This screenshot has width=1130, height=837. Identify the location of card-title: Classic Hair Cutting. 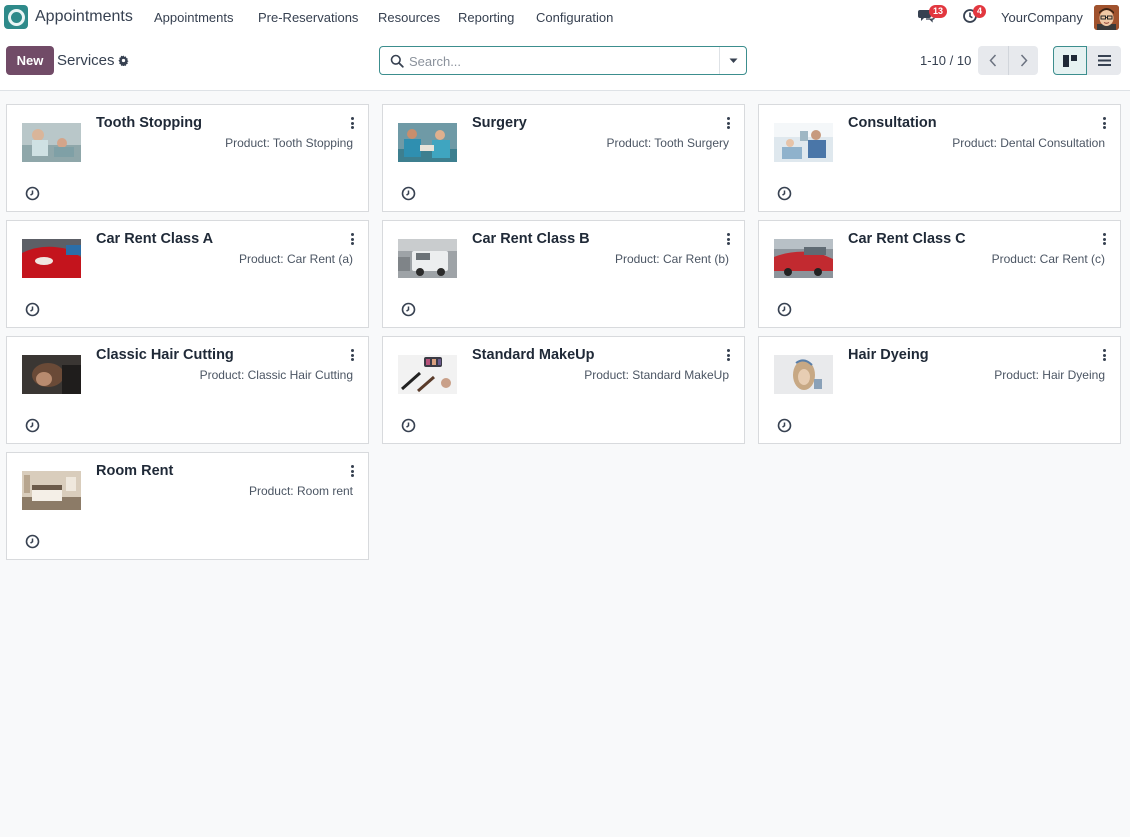
(165, 355).